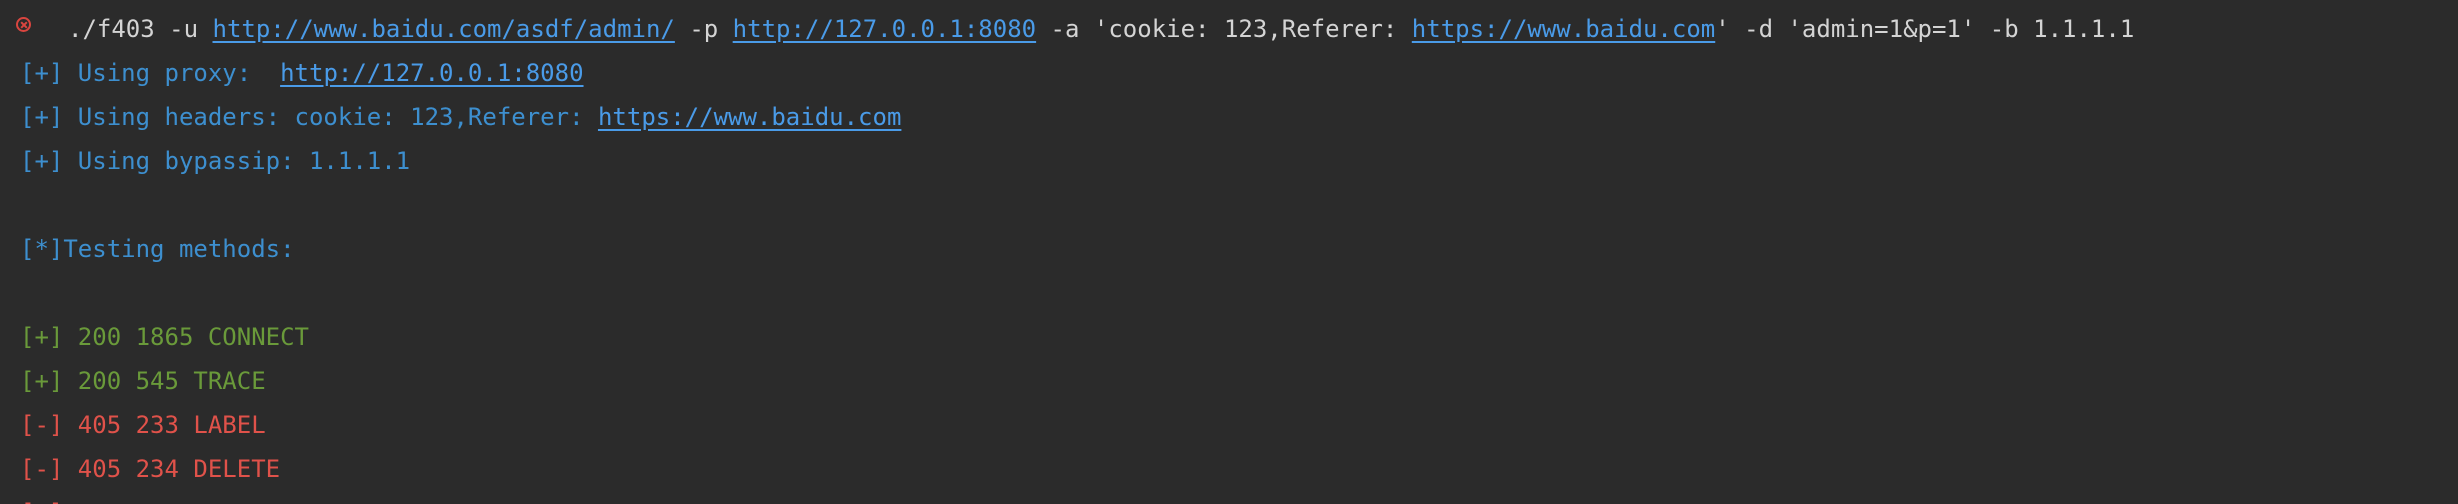  I want to click on proxy-url-link: http://127.0.0.1:8080, so click(884, 29).